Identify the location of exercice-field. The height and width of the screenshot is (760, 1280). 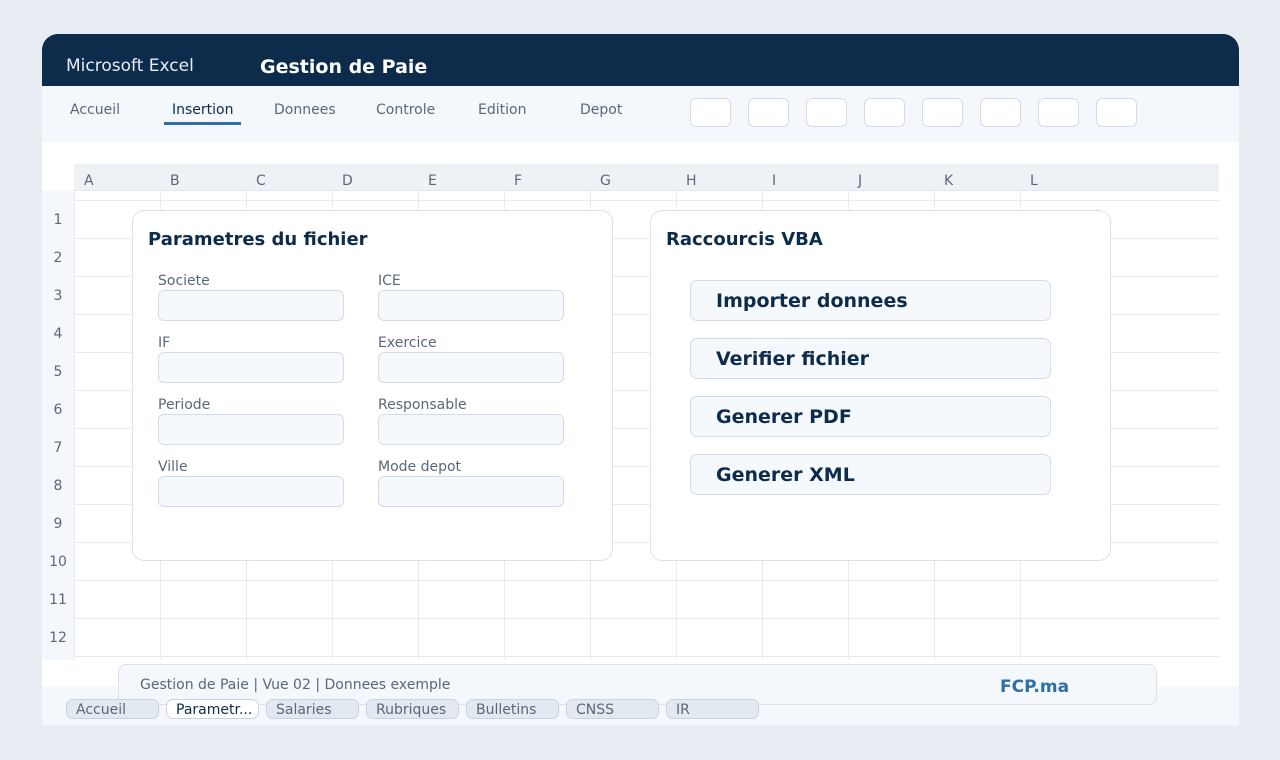
(471, 367).